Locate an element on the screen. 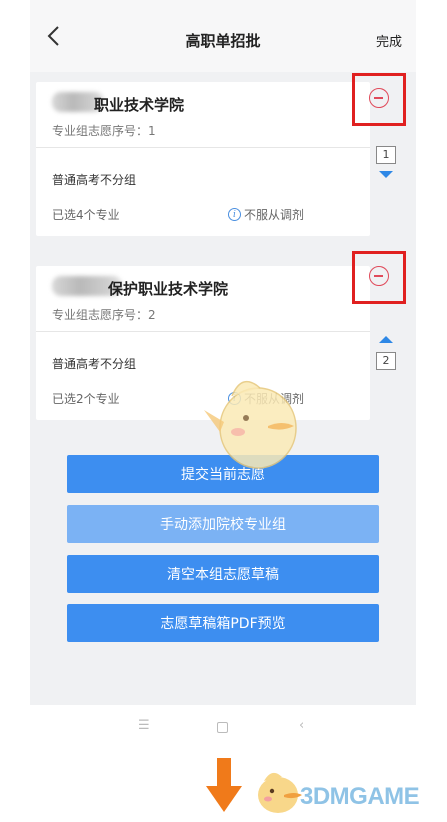  page-title: 高职单招批 is located at coordinates (223, 41).